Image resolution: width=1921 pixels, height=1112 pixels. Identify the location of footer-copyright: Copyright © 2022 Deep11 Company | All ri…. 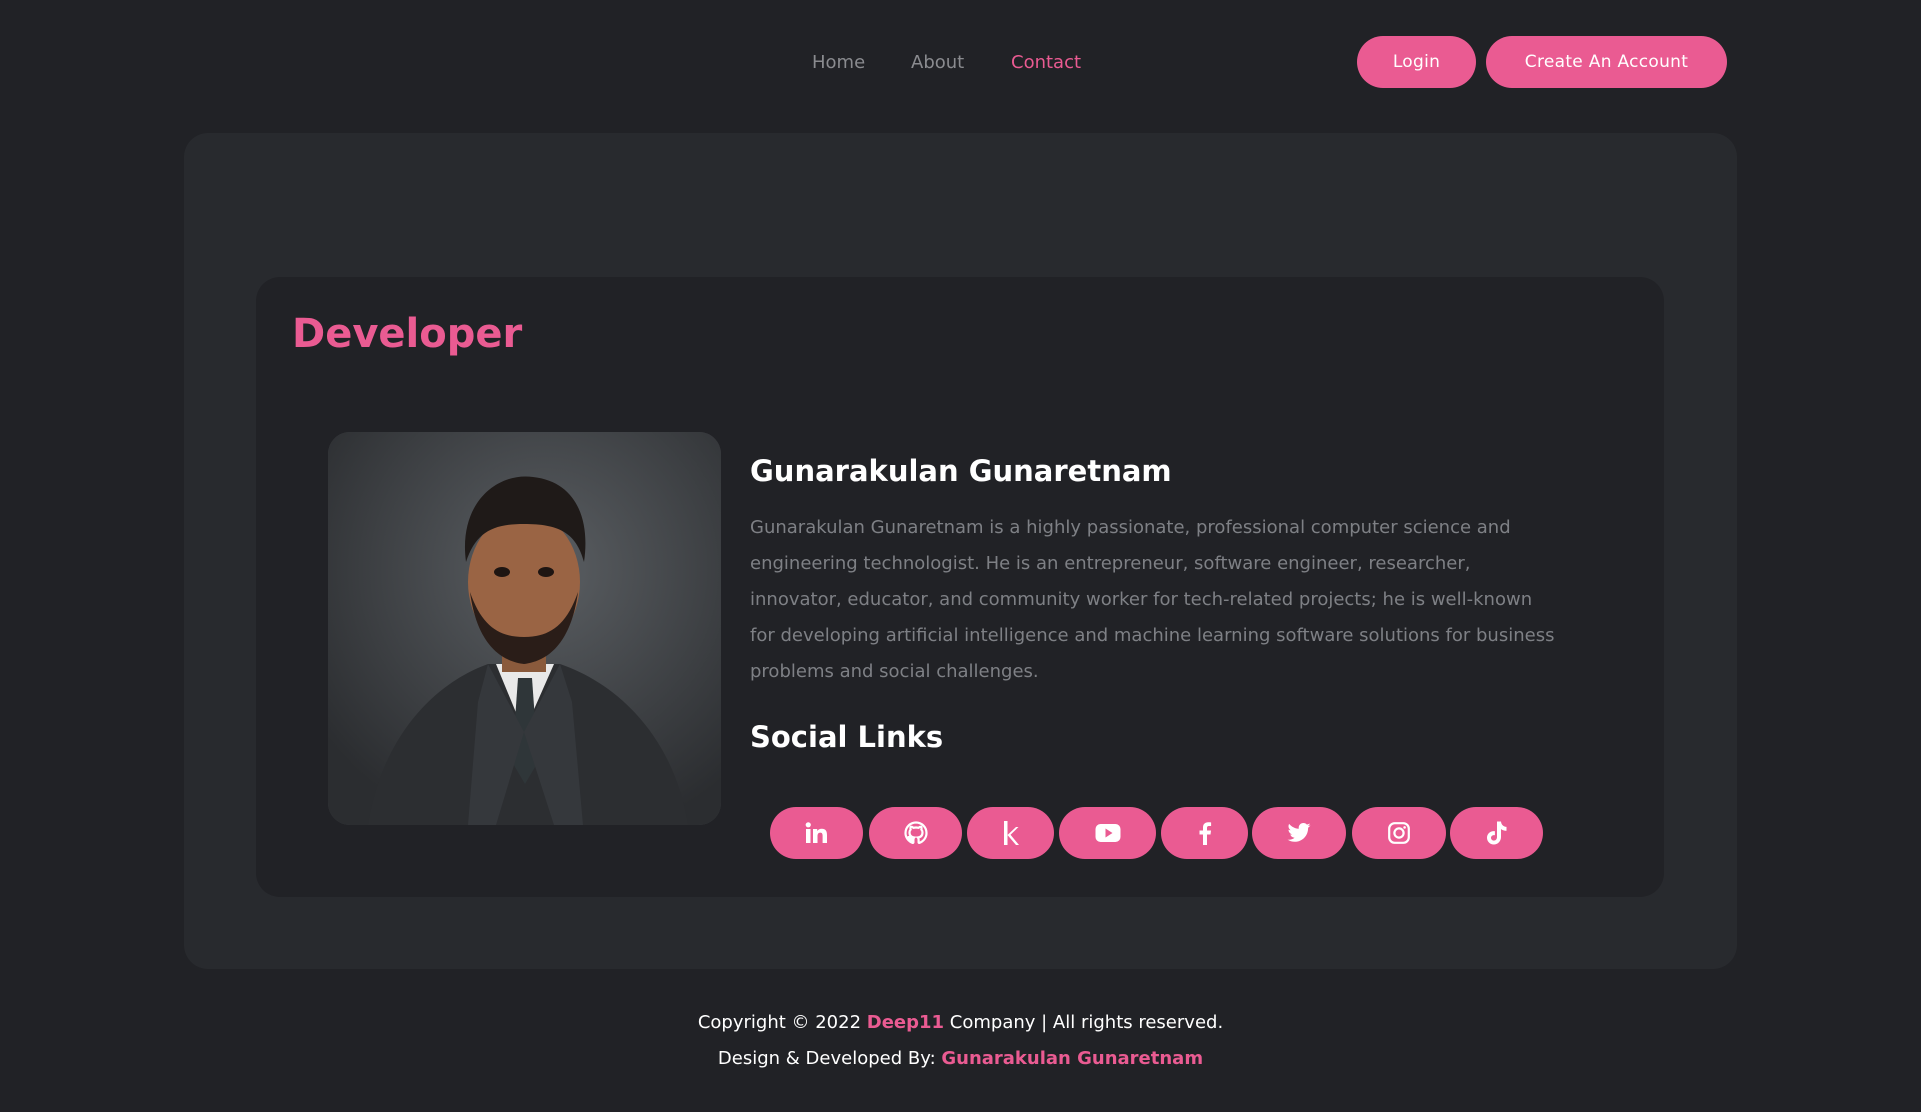
(960, 1022).